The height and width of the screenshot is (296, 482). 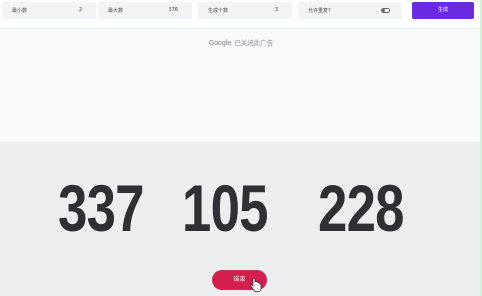 I want to click on ad-closed-notice: Google 已关闭此广告, so click(x=241, y=42).